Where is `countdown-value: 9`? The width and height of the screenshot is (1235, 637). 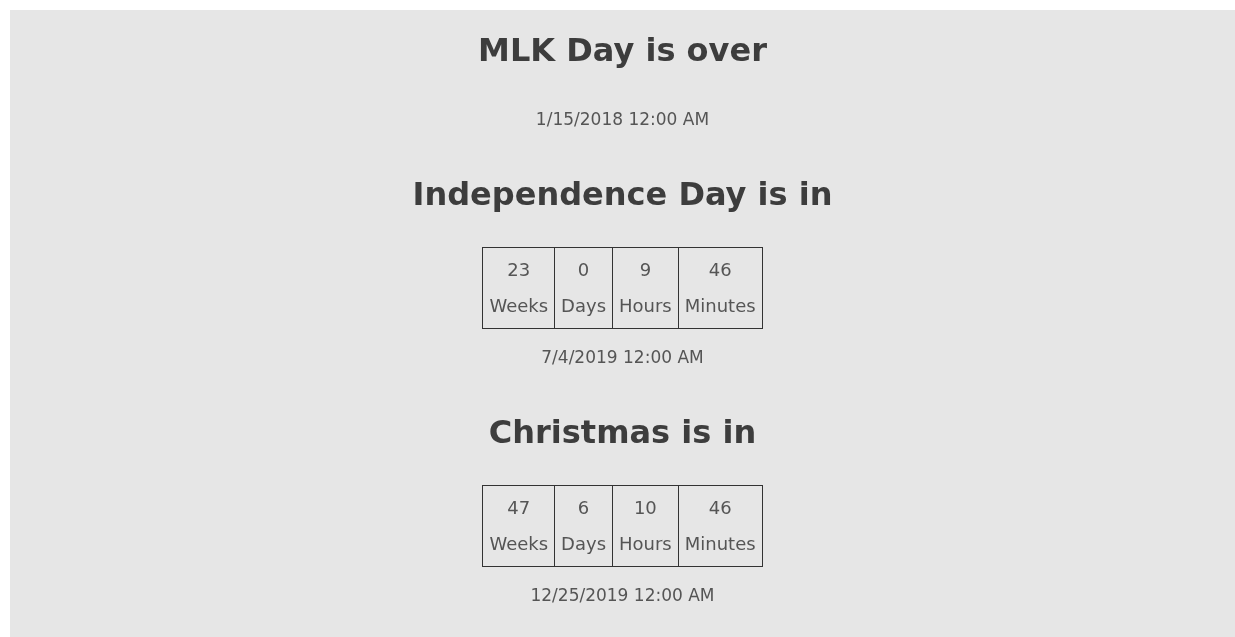 countdown-value: 9 is located at coordinates (645, 270).